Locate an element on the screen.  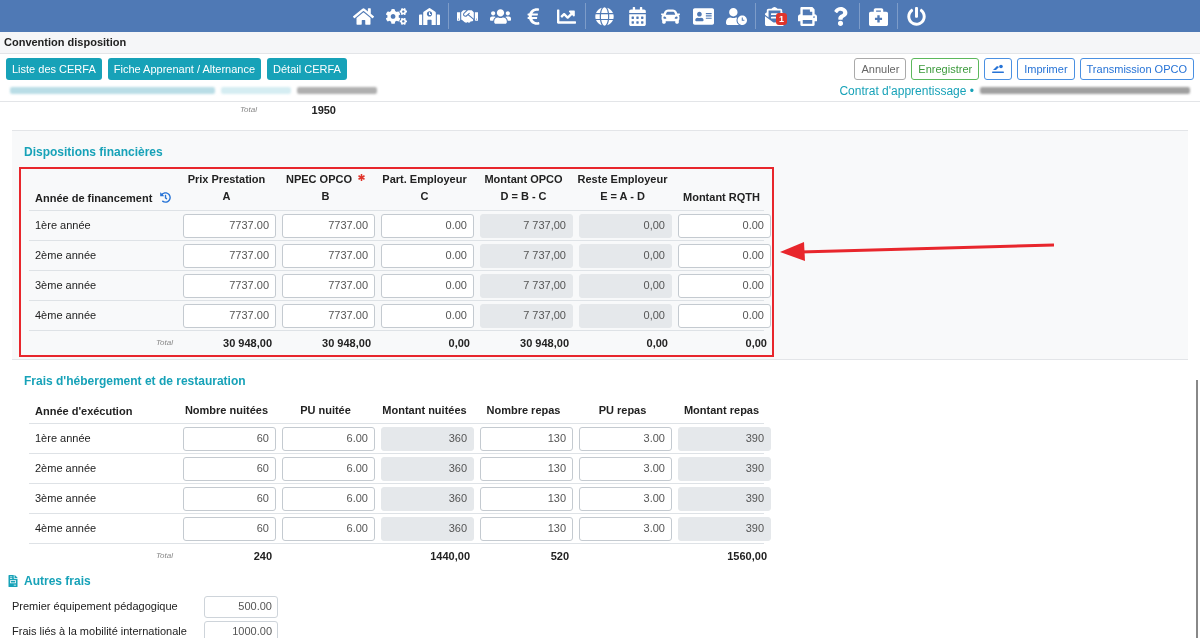
car-icon is located at coordinates (670, 16).